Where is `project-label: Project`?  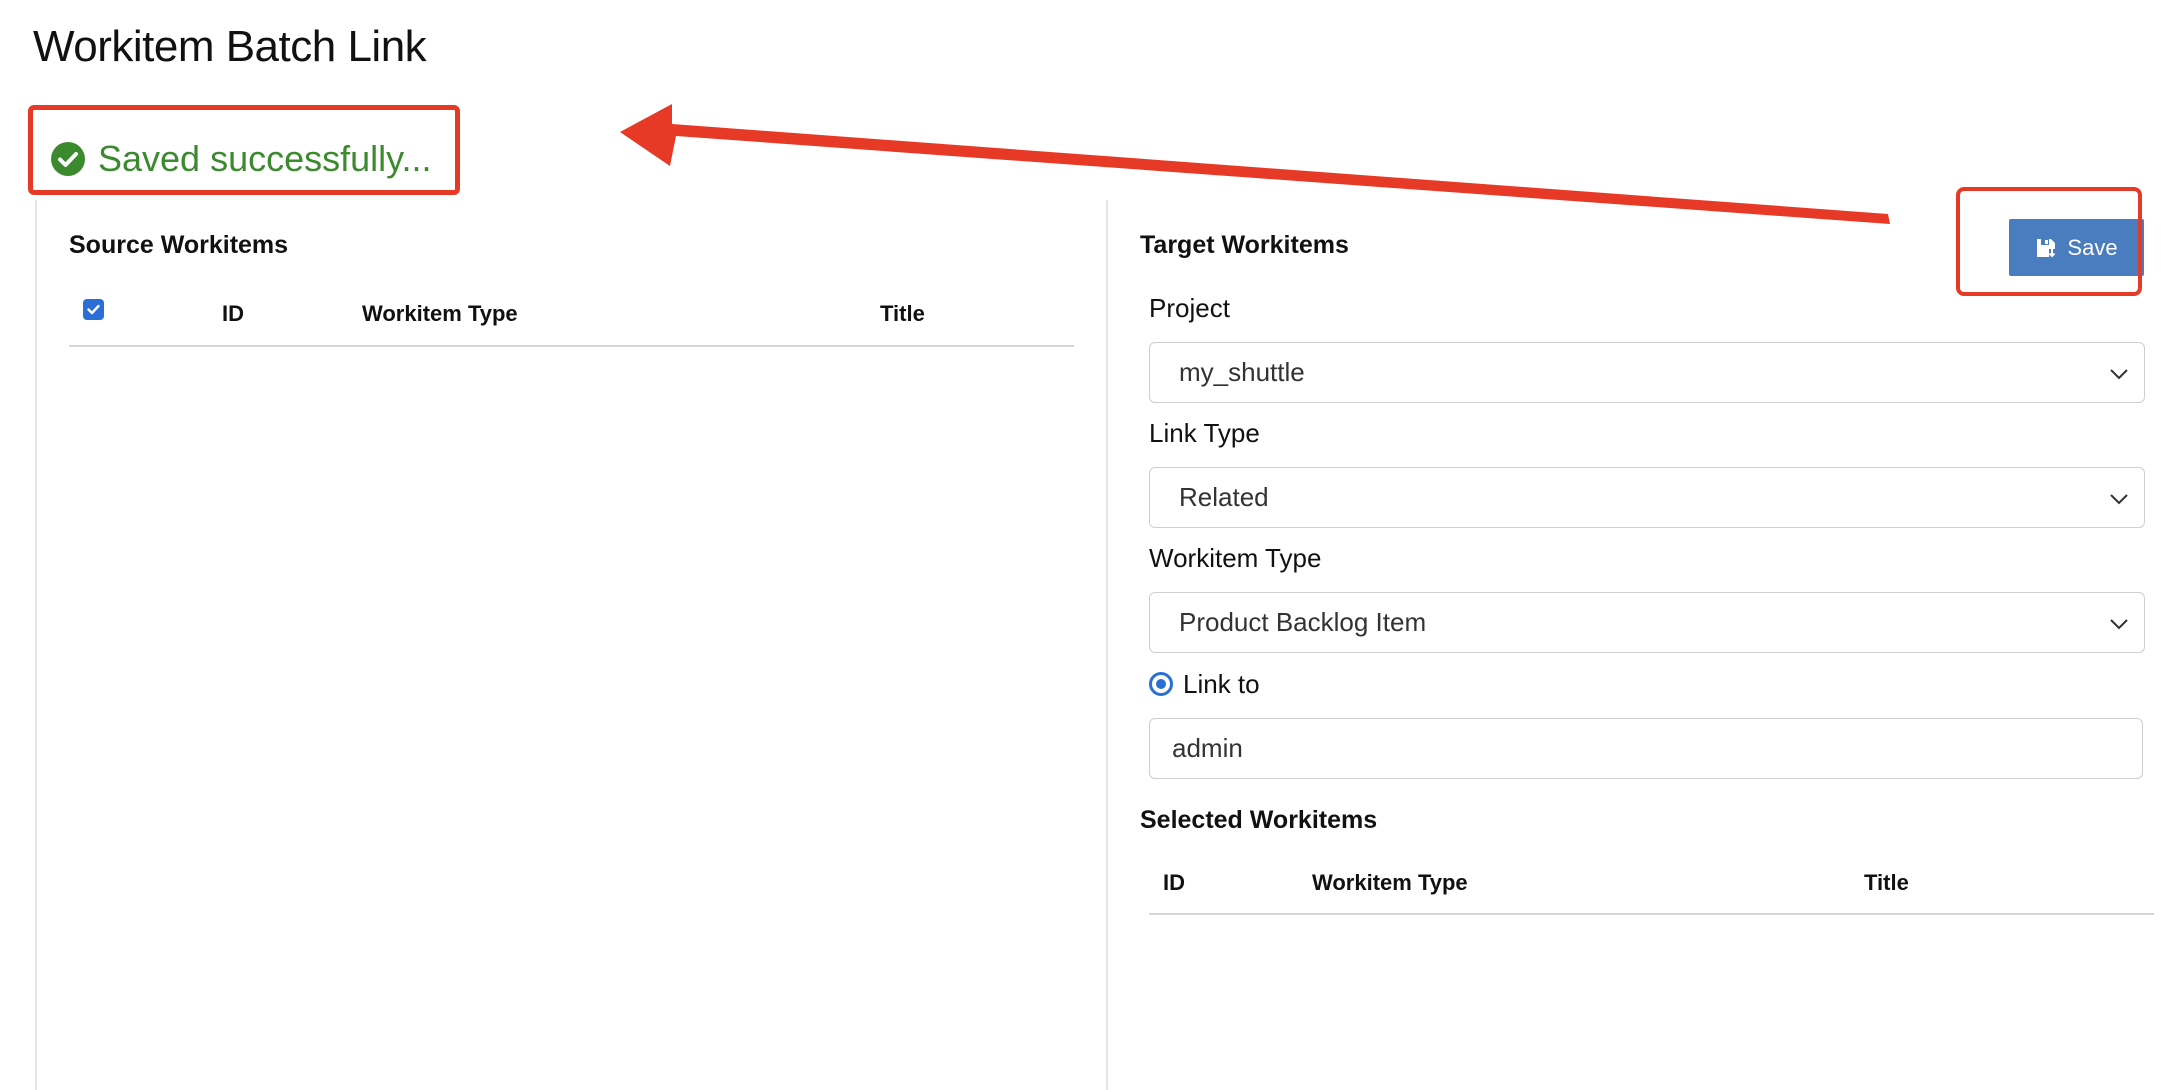
project-label: Project is located at coordinates (1189, 308).